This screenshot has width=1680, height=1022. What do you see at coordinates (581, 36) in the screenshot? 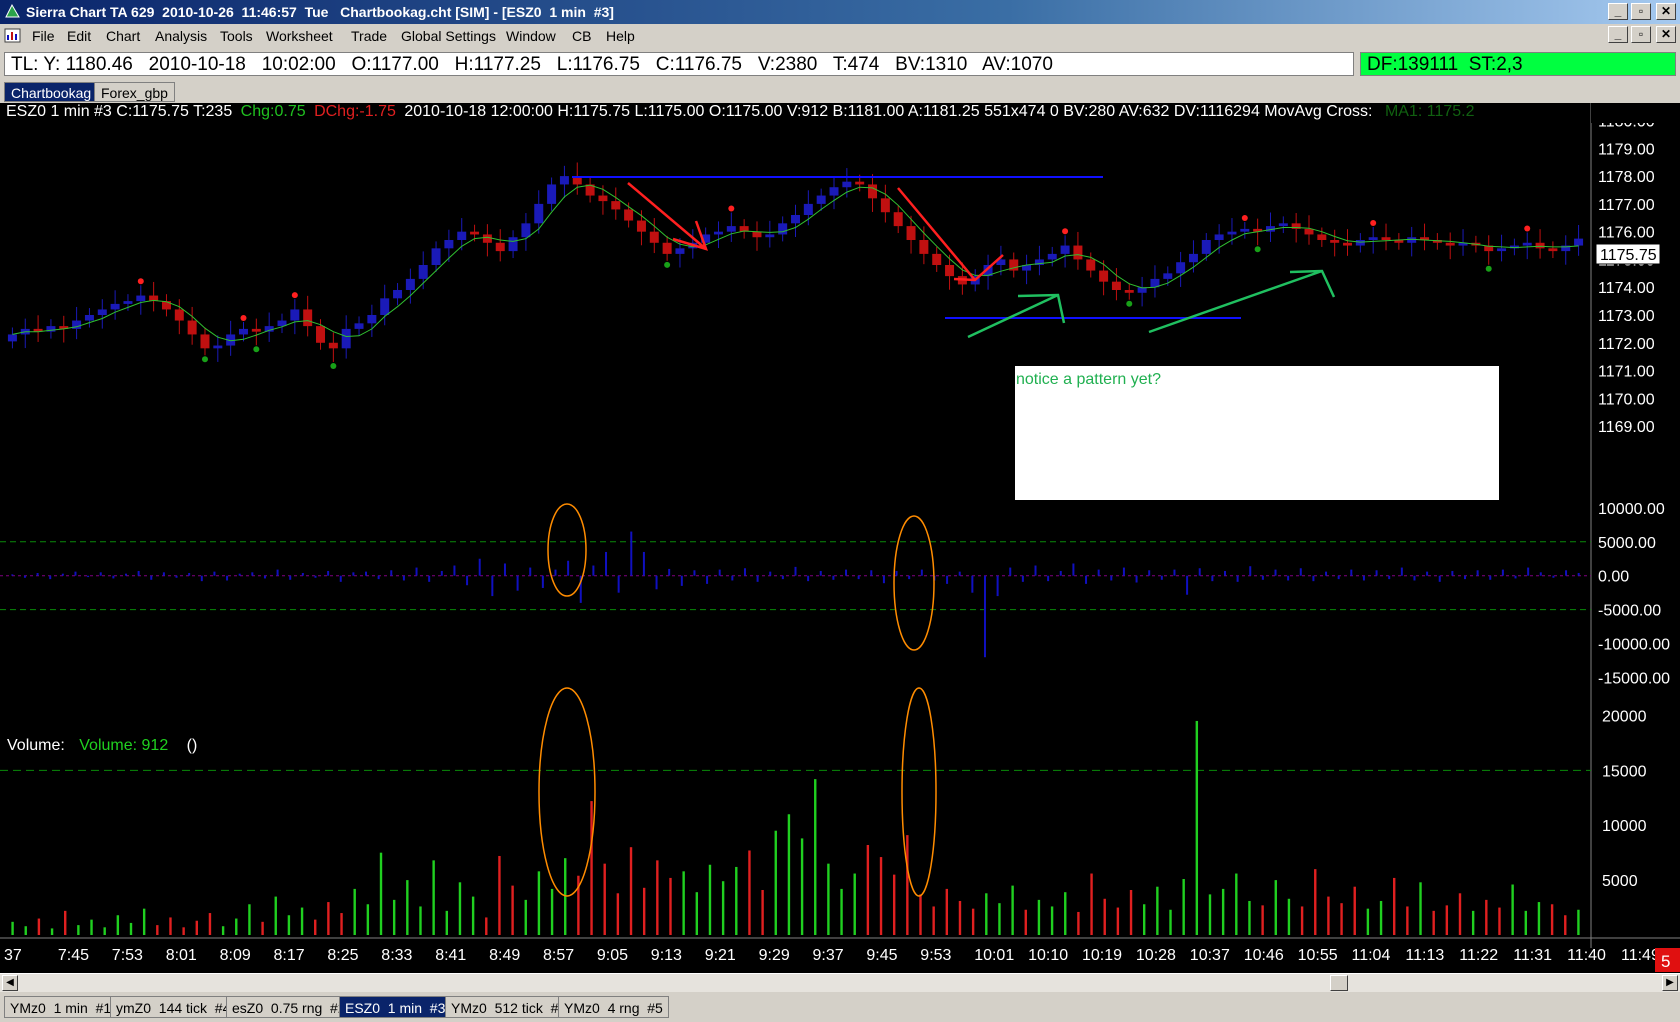
I see `menu-cb: CB` at bounding box center [581, 36].